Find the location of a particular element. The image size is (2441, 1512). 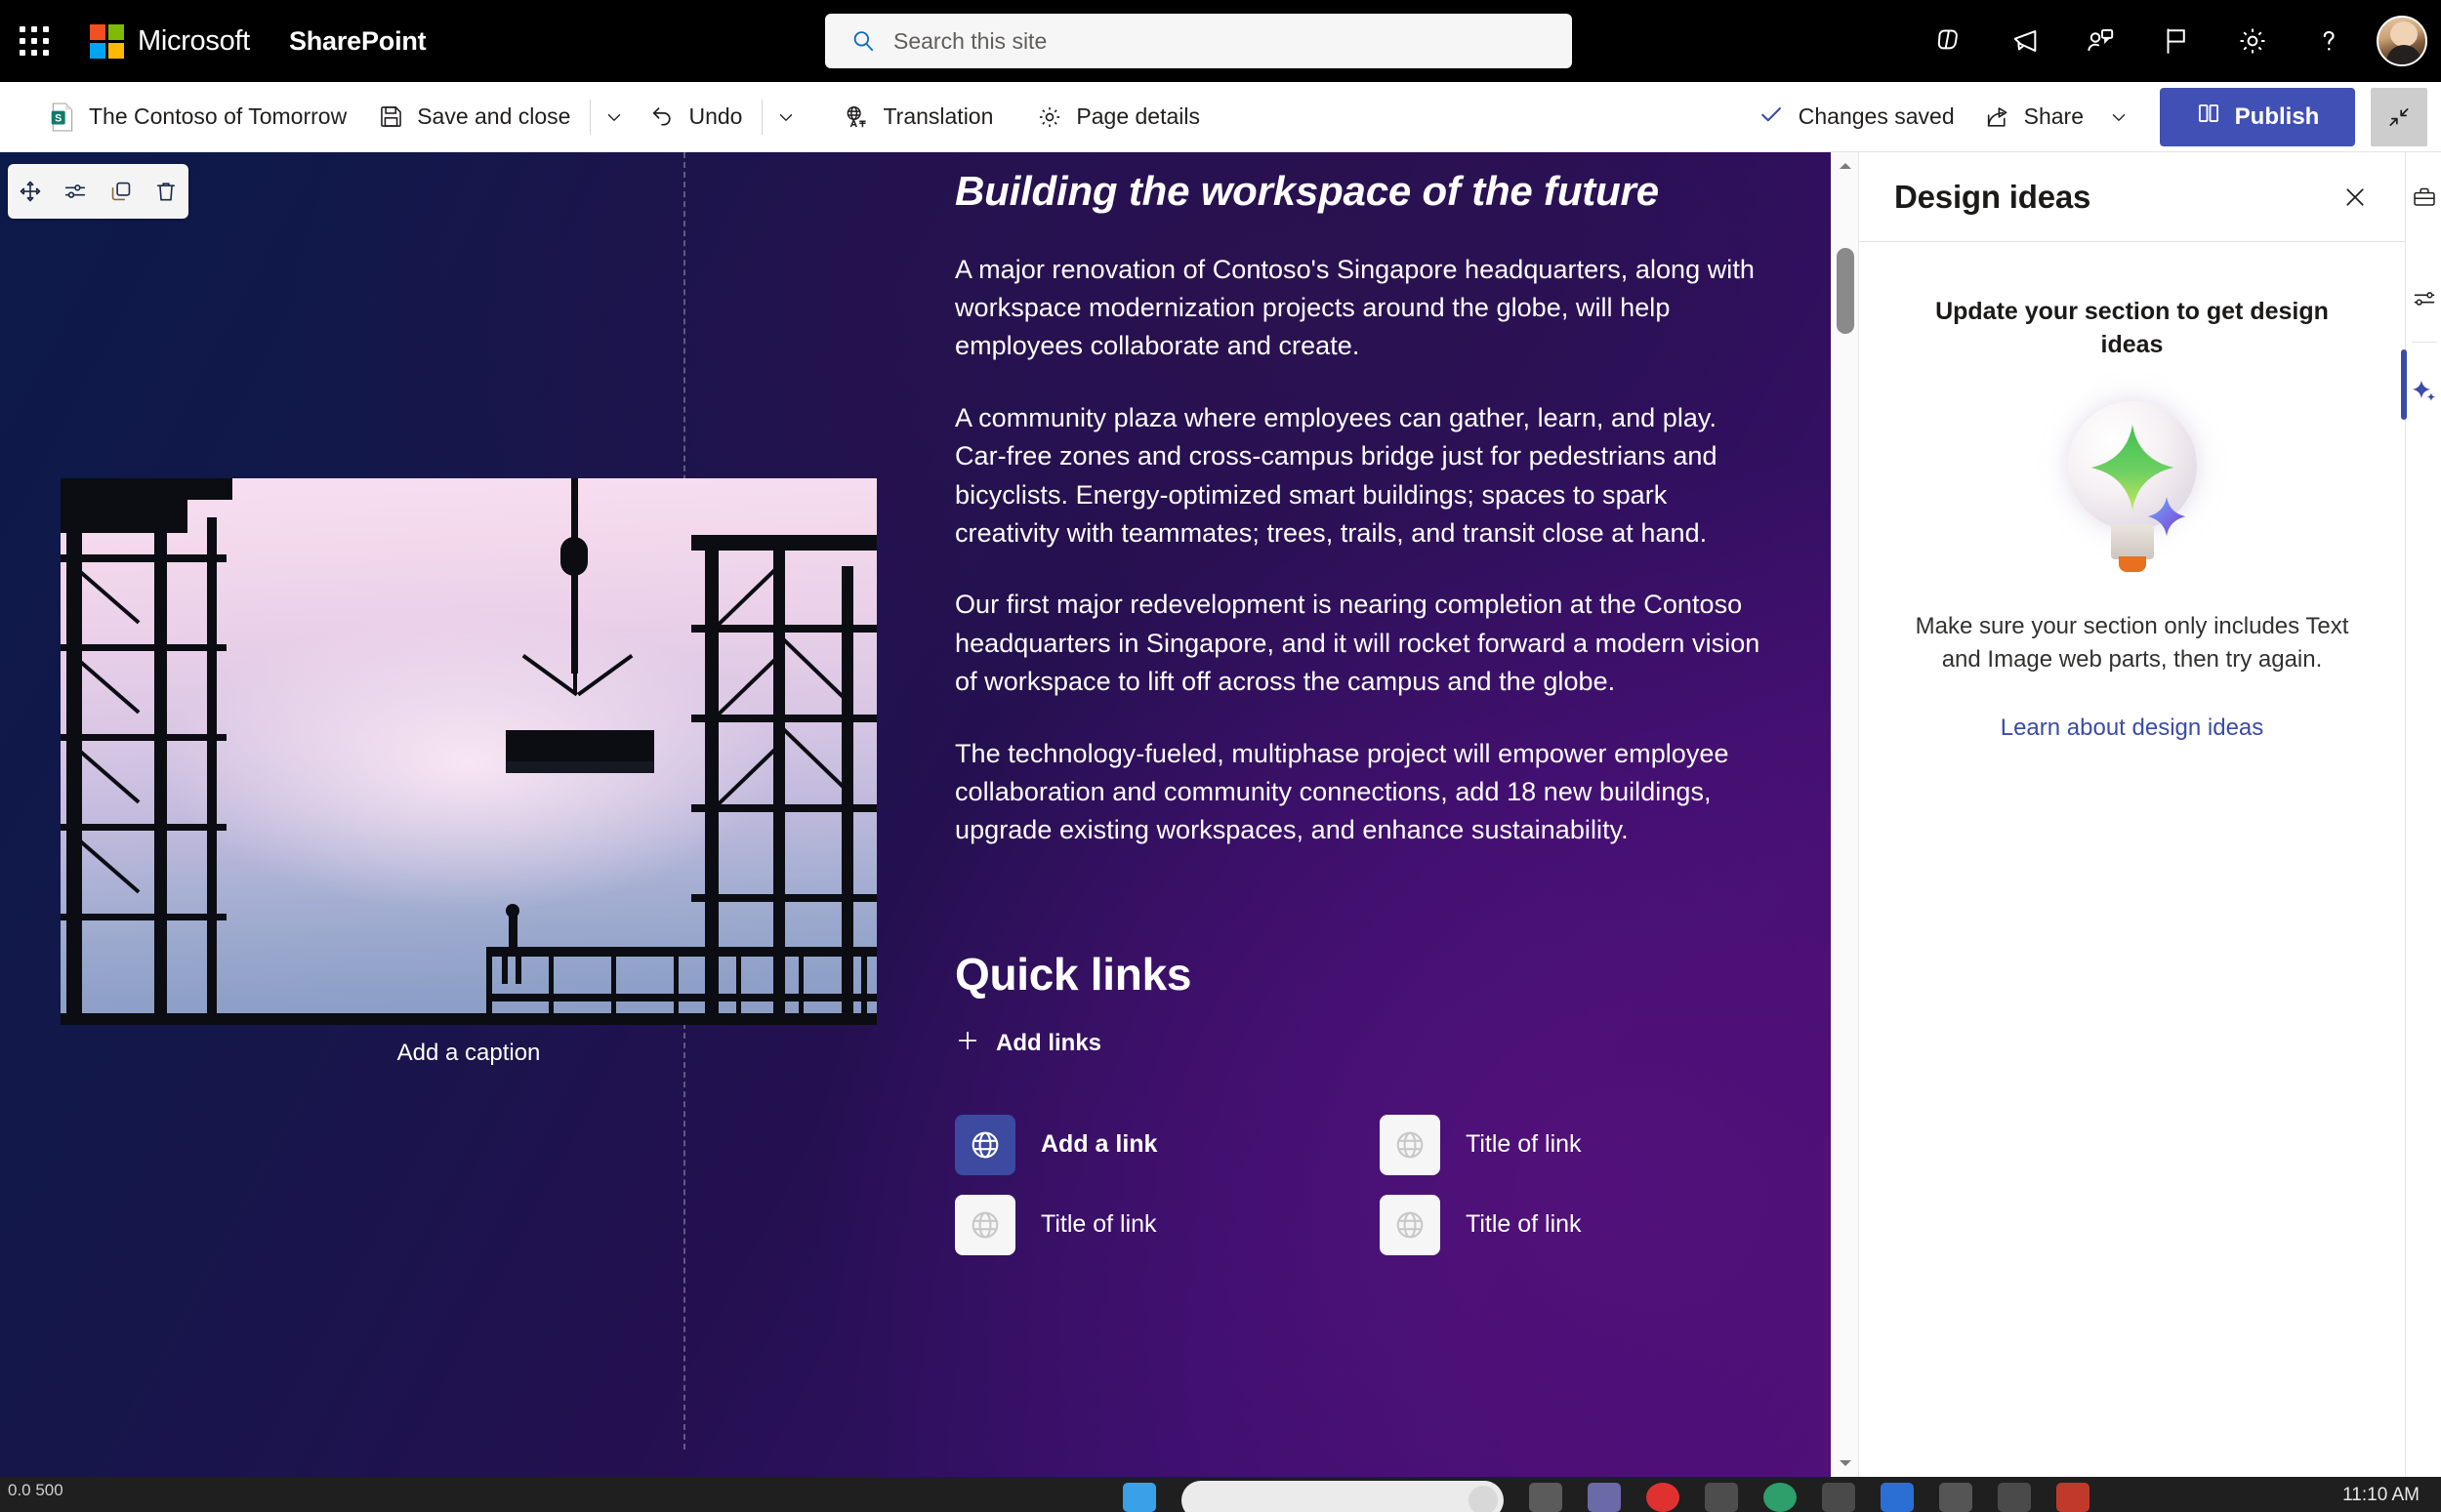

microsoft-logo: Microsoft is located at coordinates (170, 41).